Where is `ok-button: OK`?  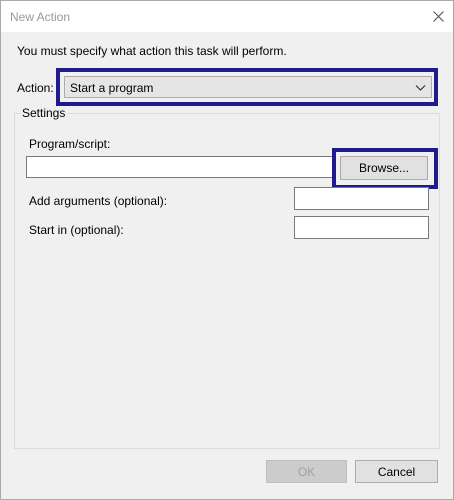 ok-button: OK is located at coordinates (306, 471).